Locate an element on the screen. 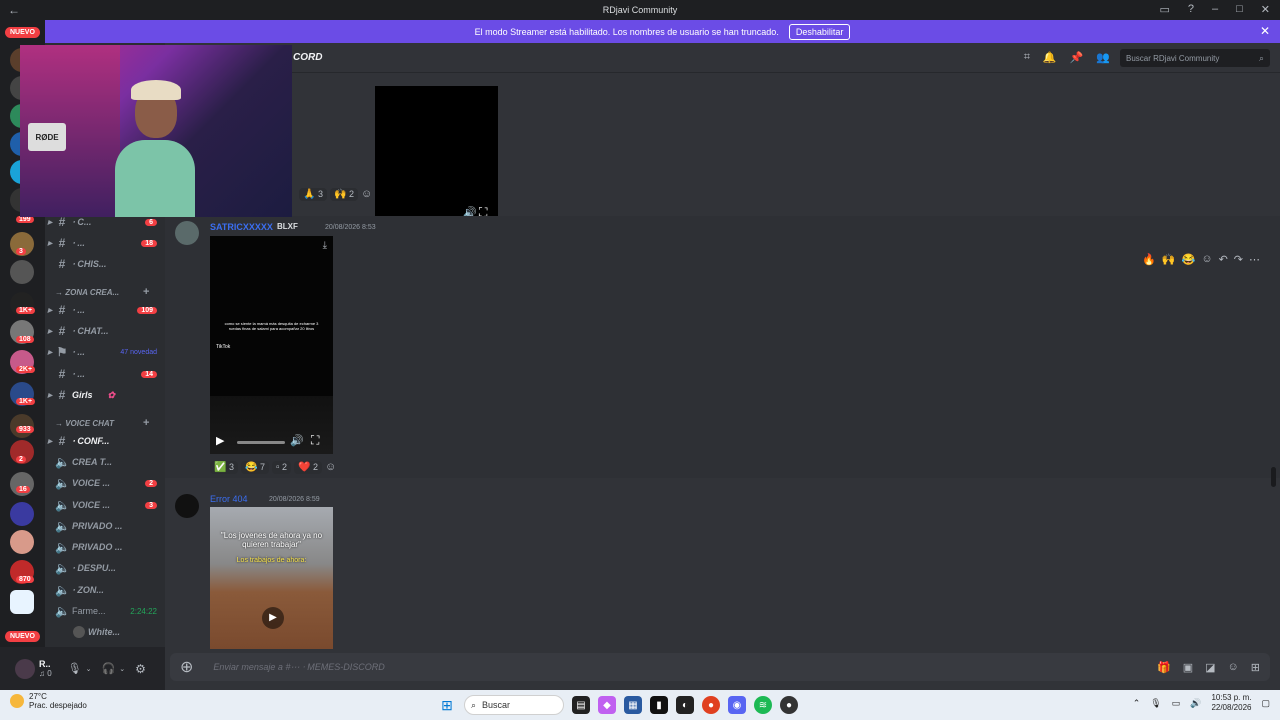 The image size is (1280, 720). reaction: 🙌 2 is located at coordinates (343, 194).